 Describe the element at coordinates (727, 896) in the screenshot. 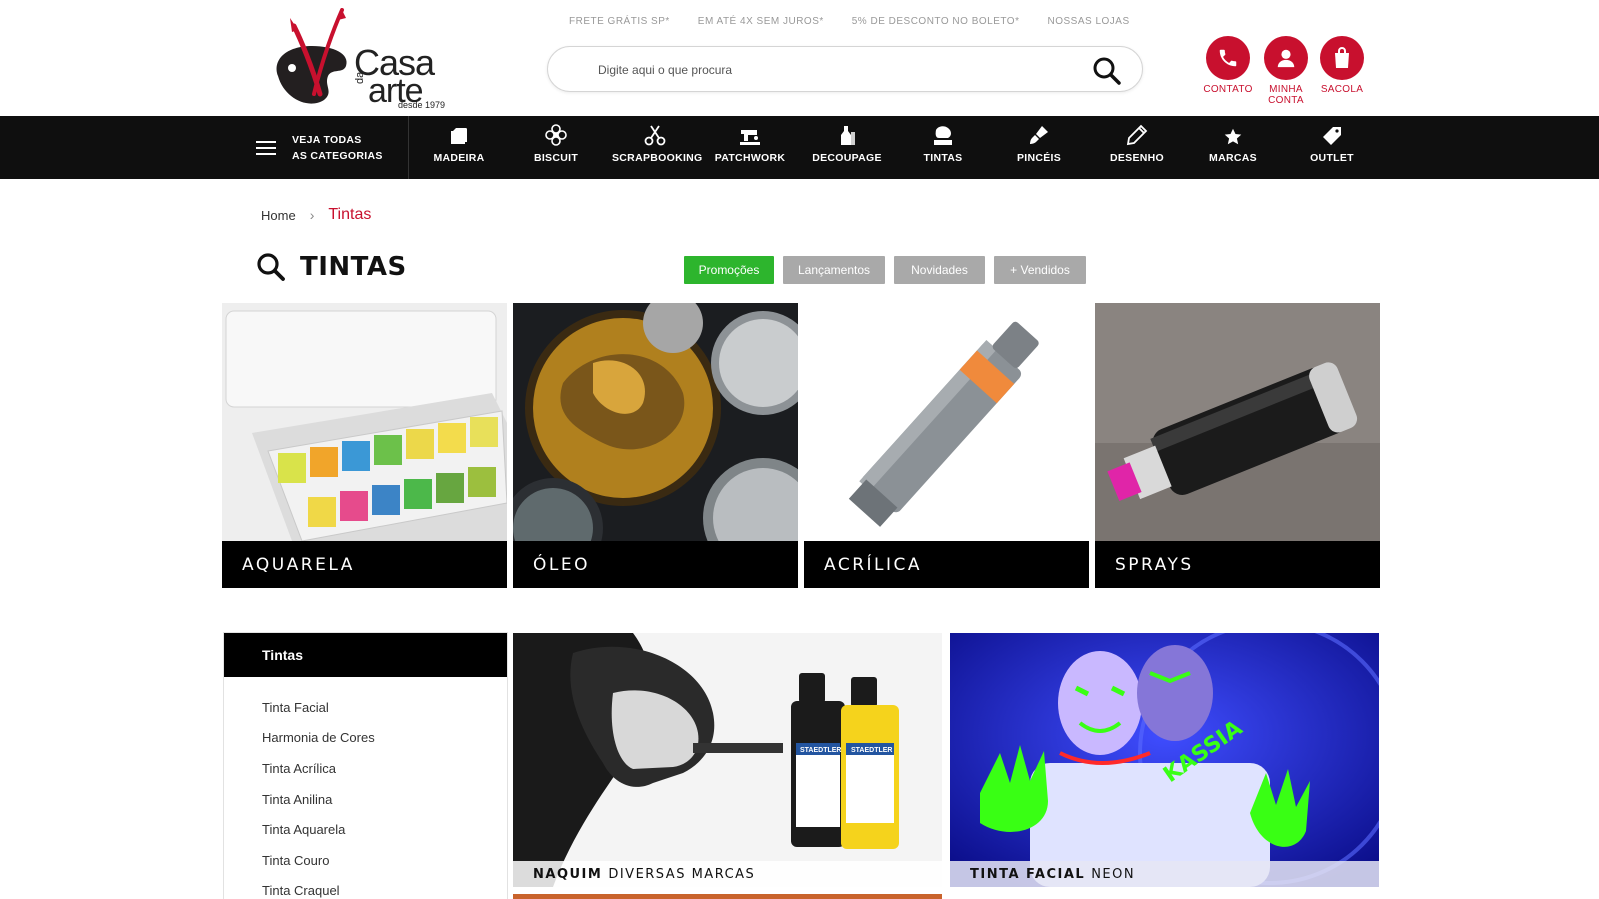

I see `next-banner-edge` at that location.